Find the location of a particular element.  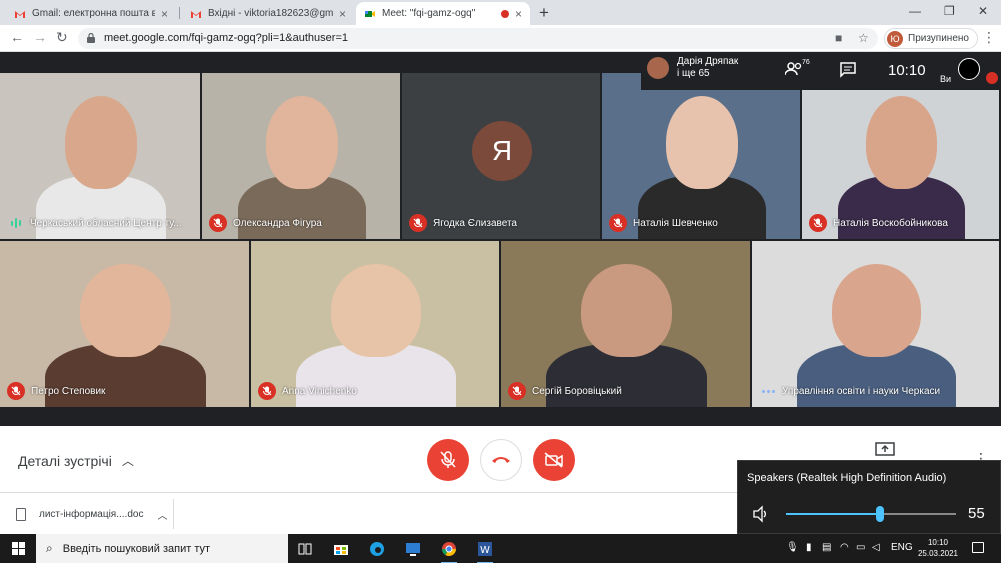

meeting-clock: 10:10 is located at coordinates (907, 70).